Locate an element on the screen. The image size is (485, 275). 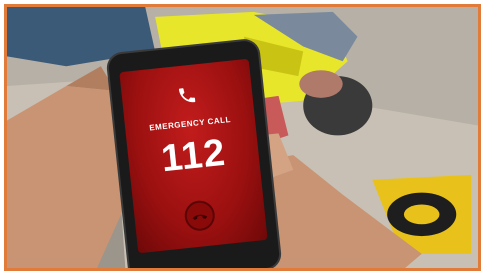
end-call-icon is located at coordinates (200, 216).